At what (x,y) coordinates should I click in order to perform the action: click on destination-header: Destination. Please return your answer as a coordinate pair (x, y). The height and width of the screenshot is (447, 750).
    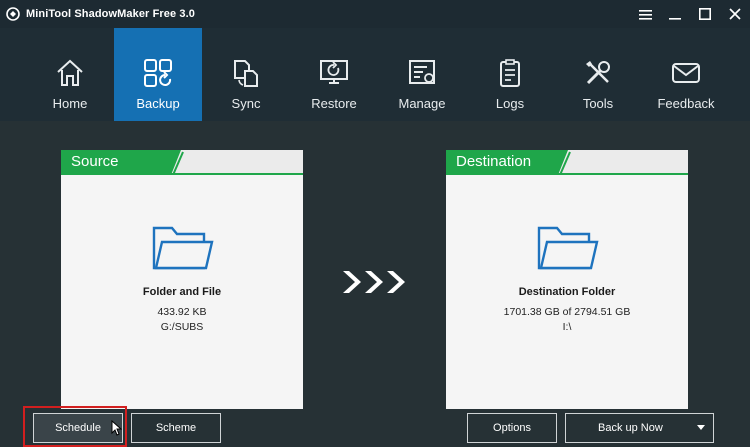
    Looking at the image, I should click on (567, 162).